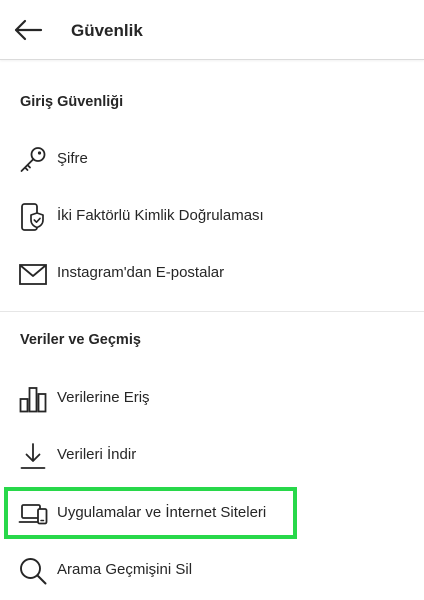 This screenshot has height=600, width=424. What do you see at coordinates (107, 30) in the screenshot?
I see `page-title: Güvenlik` at bounding box center [107, 30].